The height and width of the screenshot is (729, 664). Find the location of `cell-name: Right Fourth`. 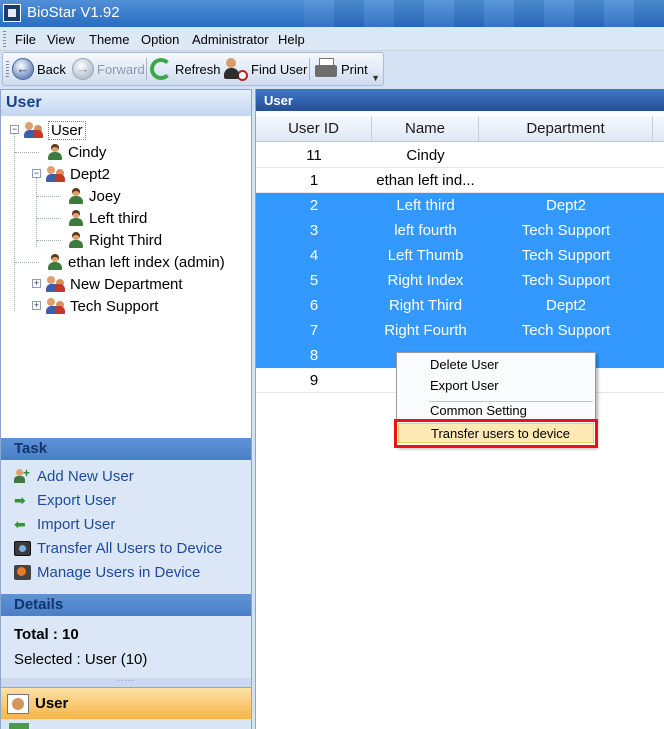

cell-name: Right Fourth is located at coordinates (425, 330).